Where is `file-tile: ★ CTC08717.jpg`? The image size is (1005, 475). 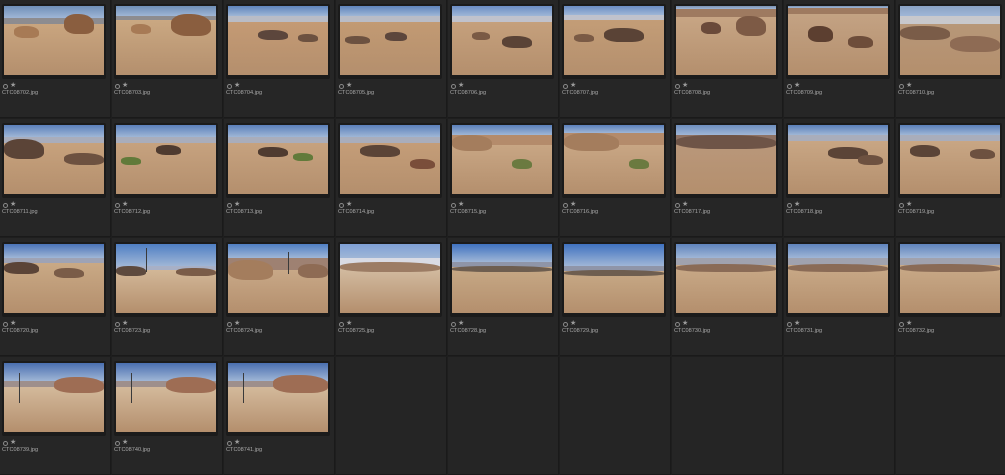 file-tile: ★ CTC08717.jpg is located at coordinates (727, 178).